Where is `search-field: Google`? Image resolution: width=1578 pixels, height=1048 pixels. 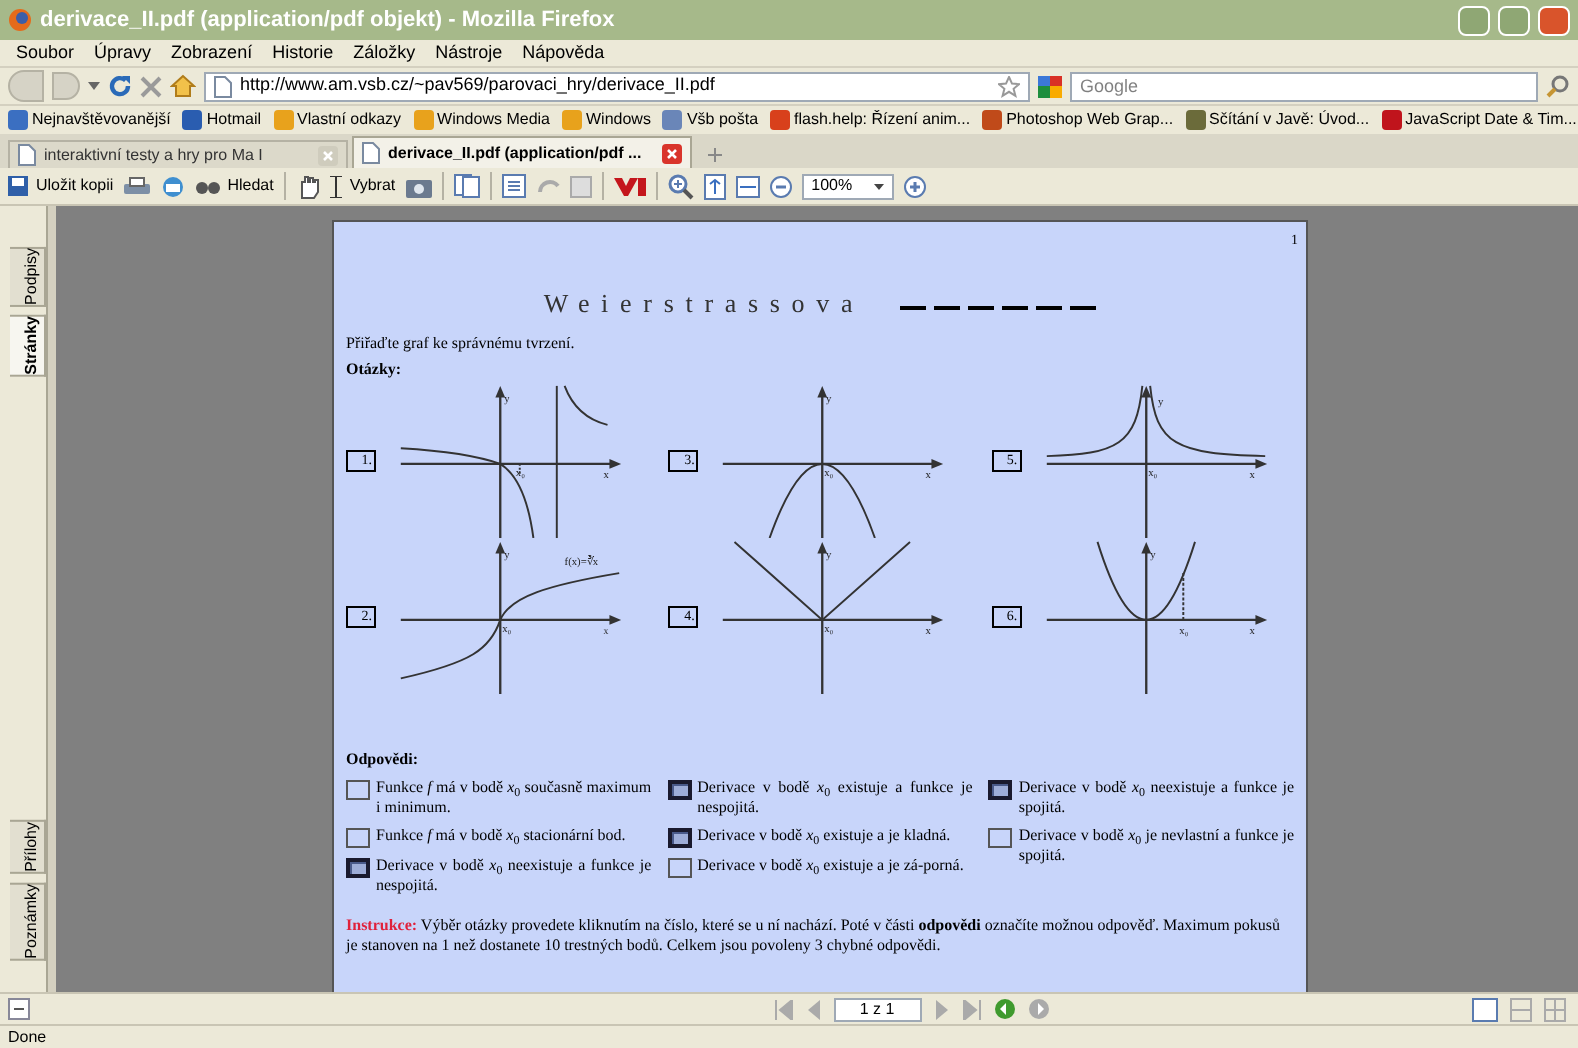
search-field: Google is located at coordinates (1304, 86).